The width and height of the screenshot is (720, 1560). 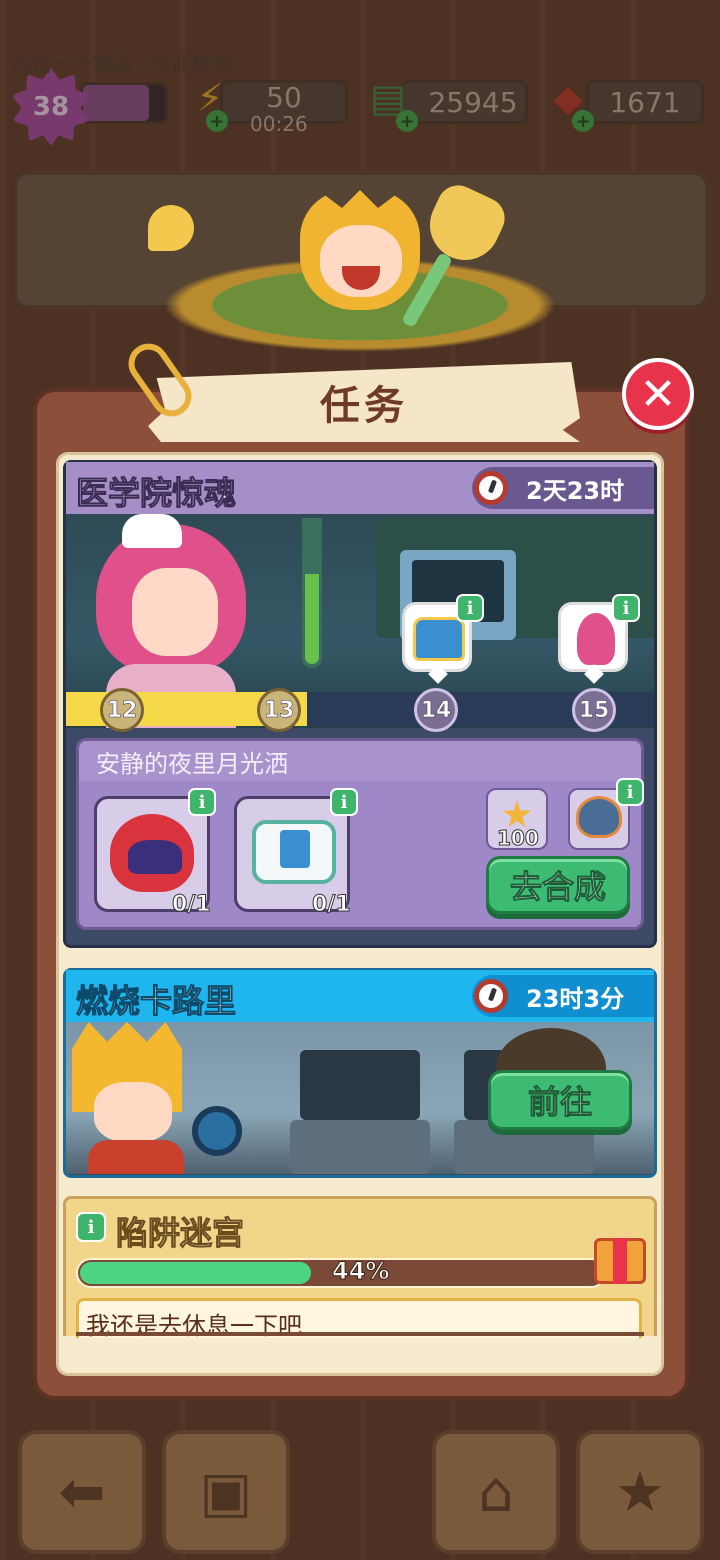 I want to click on scroll-edge, so click(x=360, y=1334).